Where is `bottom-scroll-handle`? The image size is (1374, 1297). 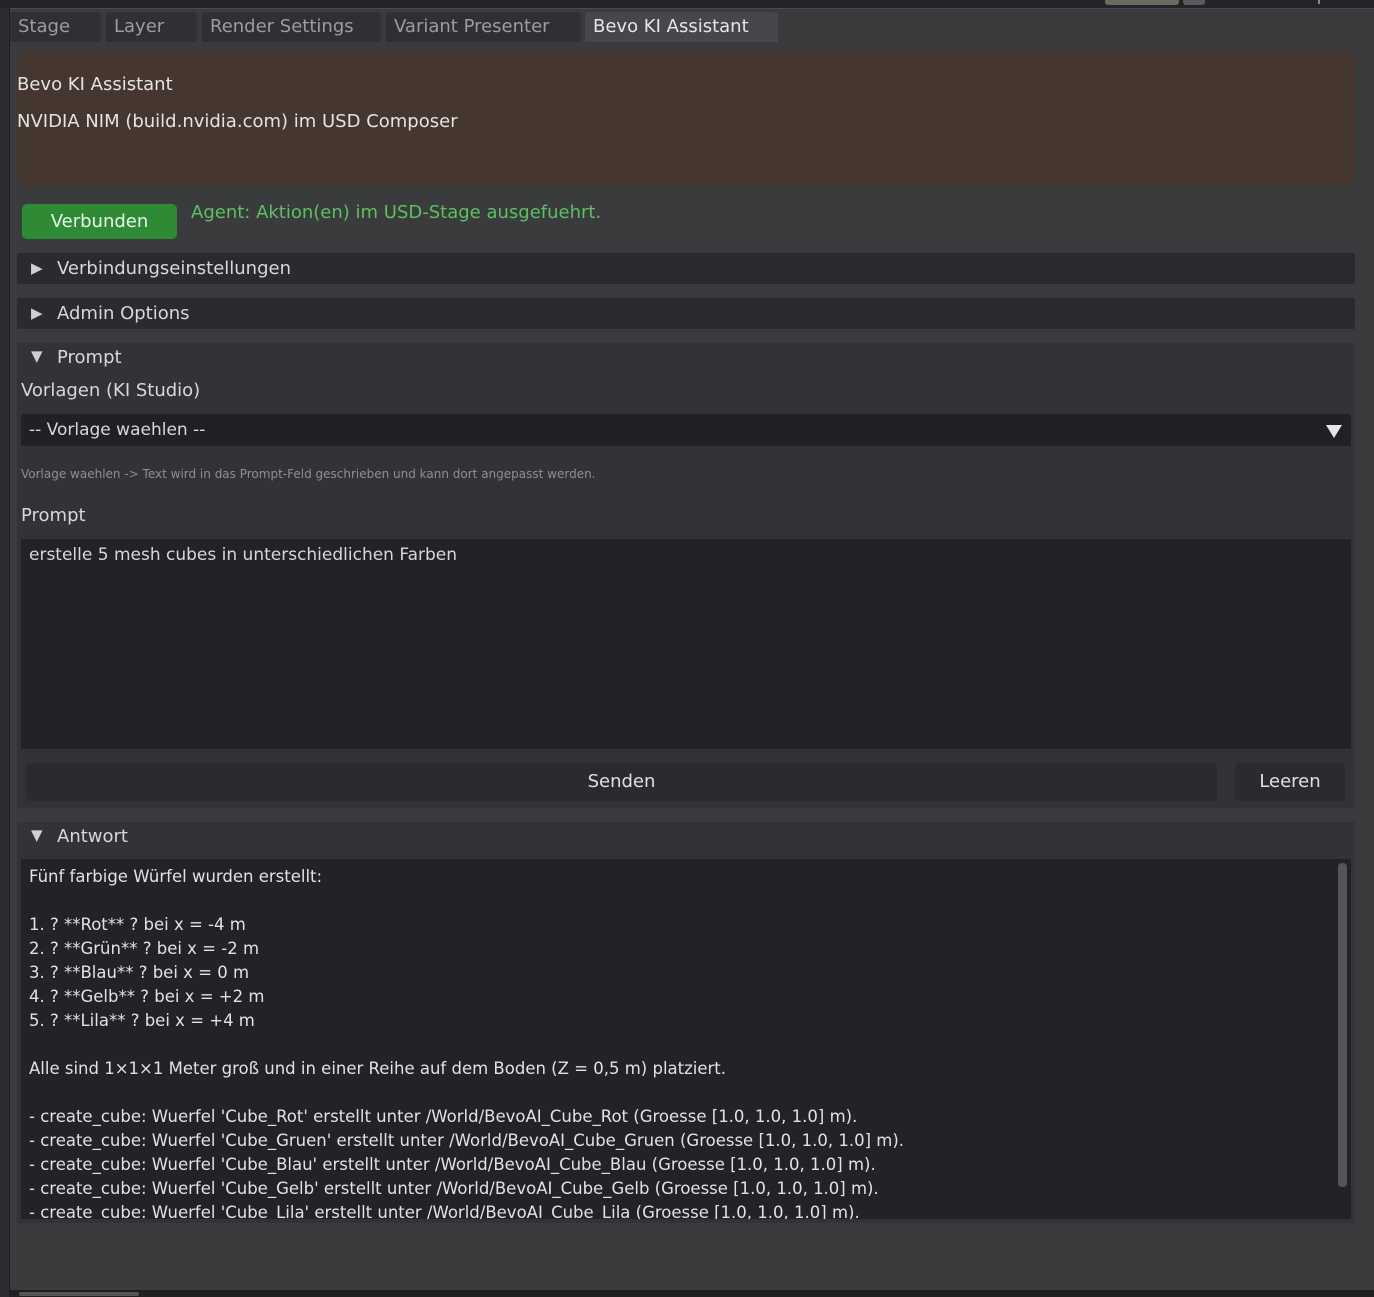 bottom-scroll-handle is located at coordinates (79, 1294).